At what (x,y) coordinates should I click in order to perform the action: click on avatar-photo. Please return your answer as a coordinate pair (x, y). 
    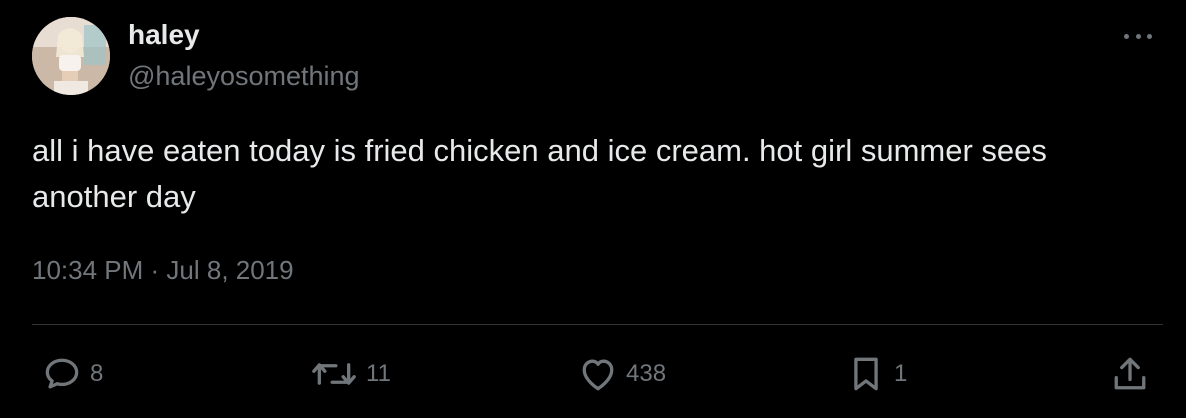
    Looking at the image, I should click on (71, 56).